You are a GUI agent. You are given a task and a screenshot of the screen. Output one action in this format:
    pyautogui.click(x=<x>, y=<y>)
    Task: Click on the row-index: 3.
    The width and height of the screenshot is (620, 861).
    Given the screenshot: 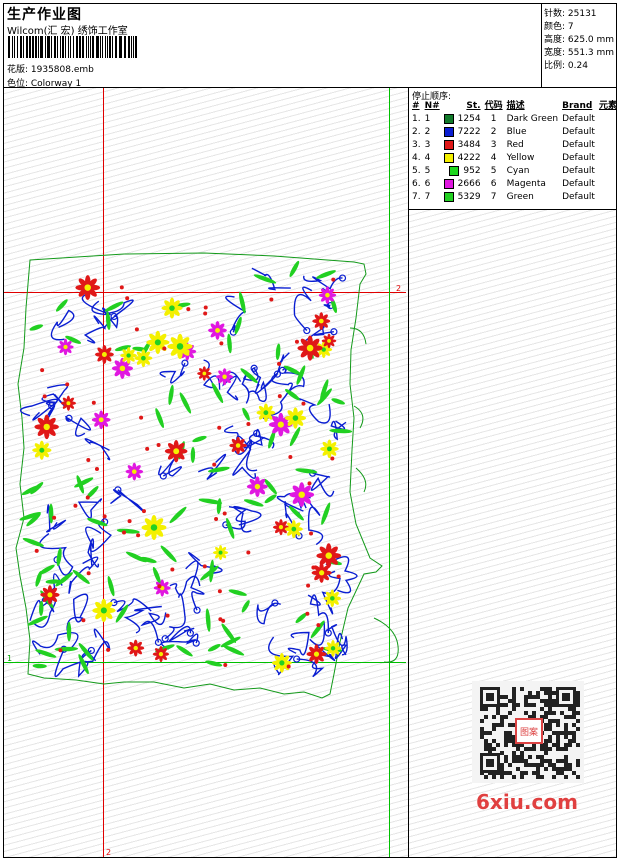 What is the action you would take?
    pyautogui.click(x=416, y=145)
    